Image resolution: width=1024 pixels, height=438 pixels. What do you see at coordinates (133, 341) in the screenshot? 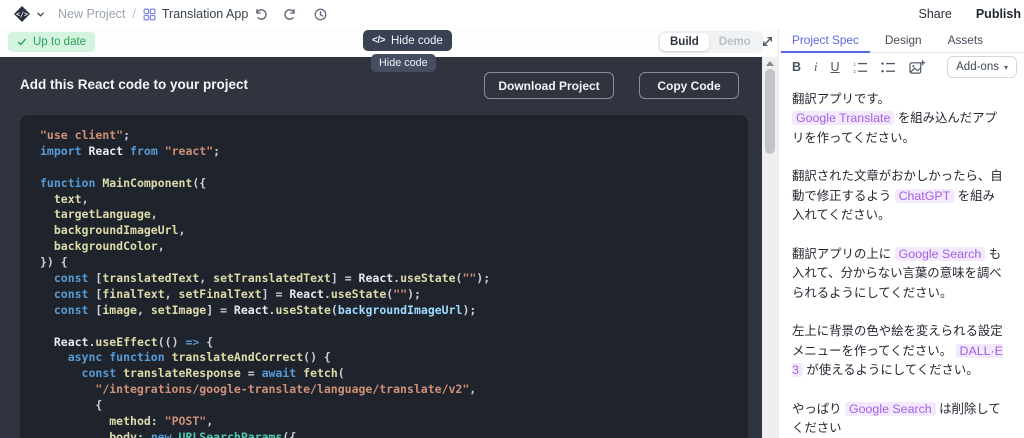
I see `code-line: React.useEffect(() => {` at bounding box center [133, 341].